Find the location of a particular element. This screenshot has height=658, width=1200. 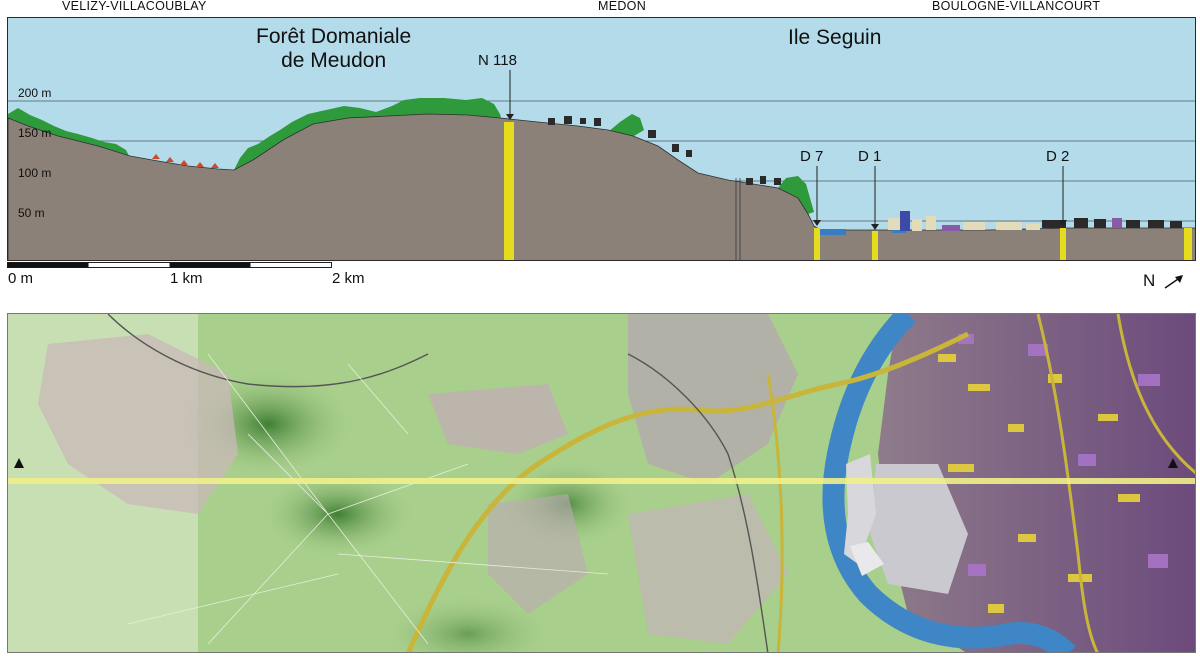

forest-title: Forêt Domaniale de Meudon is located at coordinates (333, 49).